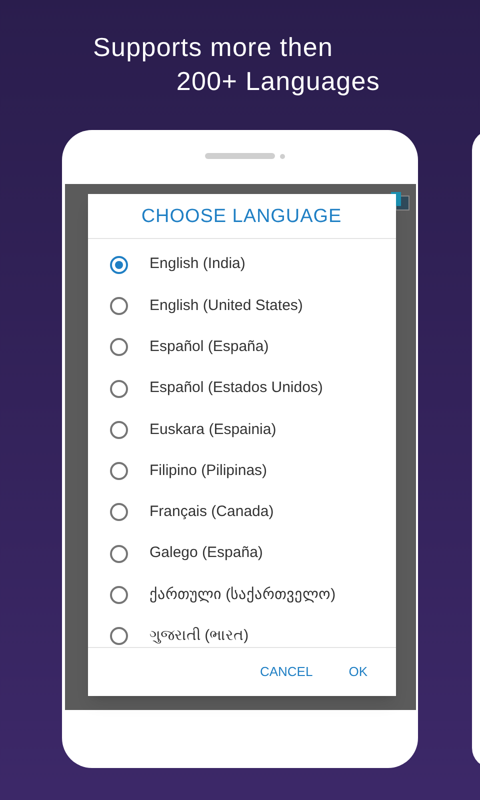 This screenshot has width=480, height=800. What do you see at coordinates (206, 553) in the screenshot?
I see `language-label: Galego (España)` at bounding box center [206, 553].